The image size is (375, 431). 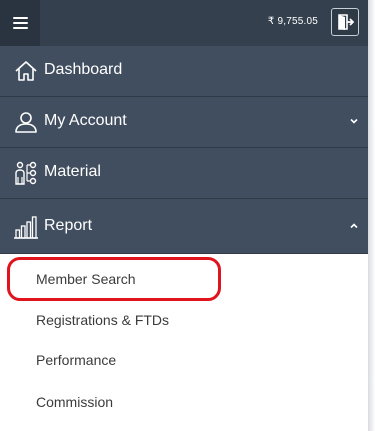 What do you see at coordinates (184, 23) in the screenshot?
I see `top-bar: ₹ 9,755.05` at bounding box center [184, 23].